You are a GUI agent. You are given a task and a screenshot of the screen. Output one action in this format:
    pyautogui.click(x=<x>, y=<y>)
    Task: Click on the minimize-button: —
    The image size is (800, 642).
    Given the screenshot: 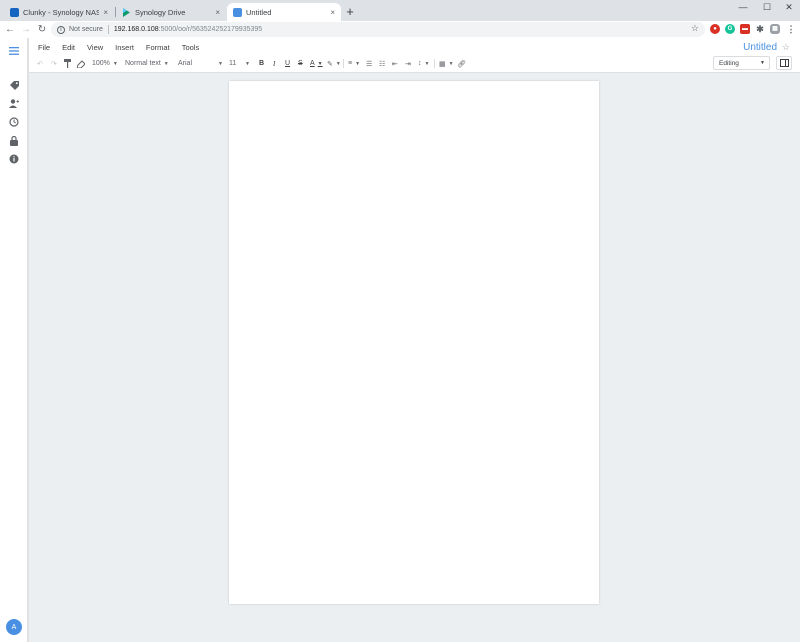 What is the action you would take?
    pyautogui.click(x=743, y=7)
    